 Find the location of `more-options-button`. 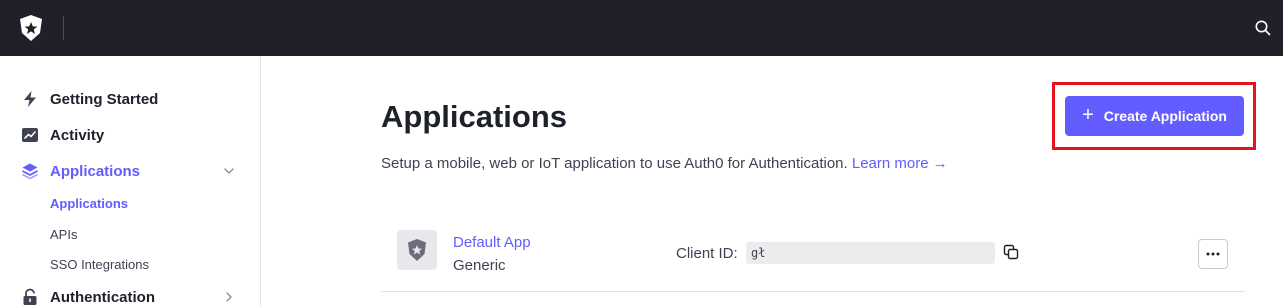

more-options-button is located at coordinates (1213, 254).